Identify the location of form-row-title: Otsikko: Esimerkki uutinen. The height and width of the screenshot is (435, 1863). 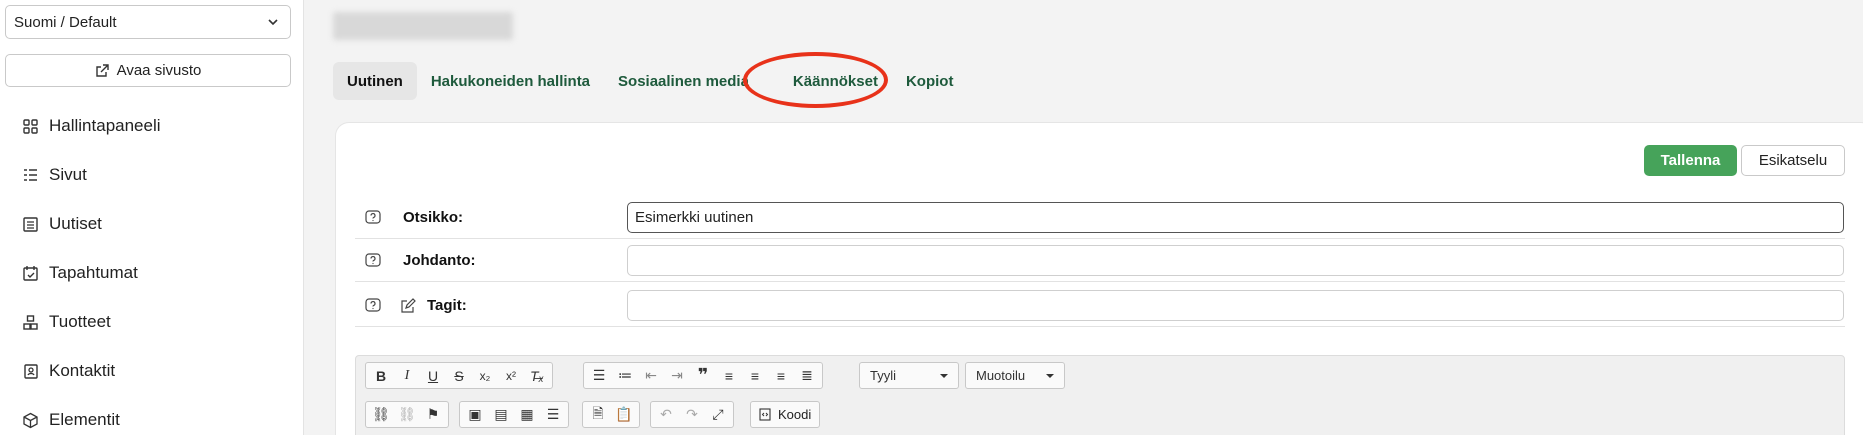
(1100, 218).